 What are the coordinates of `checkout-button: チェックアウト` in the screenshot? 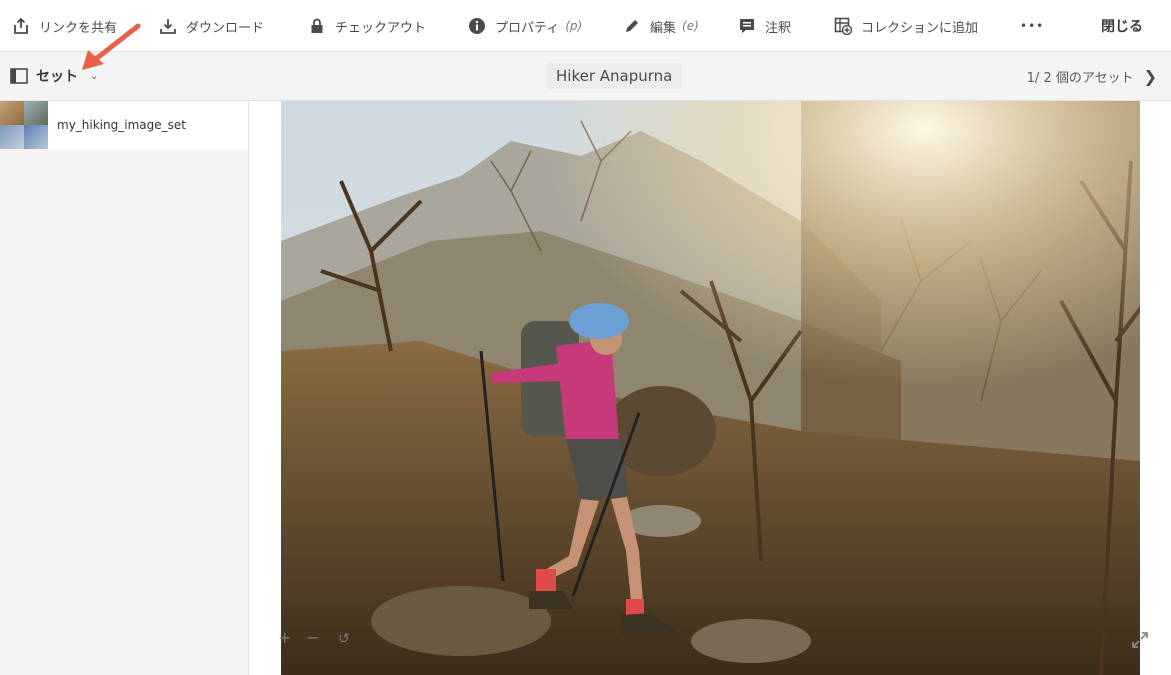 It's located at (367, 26).